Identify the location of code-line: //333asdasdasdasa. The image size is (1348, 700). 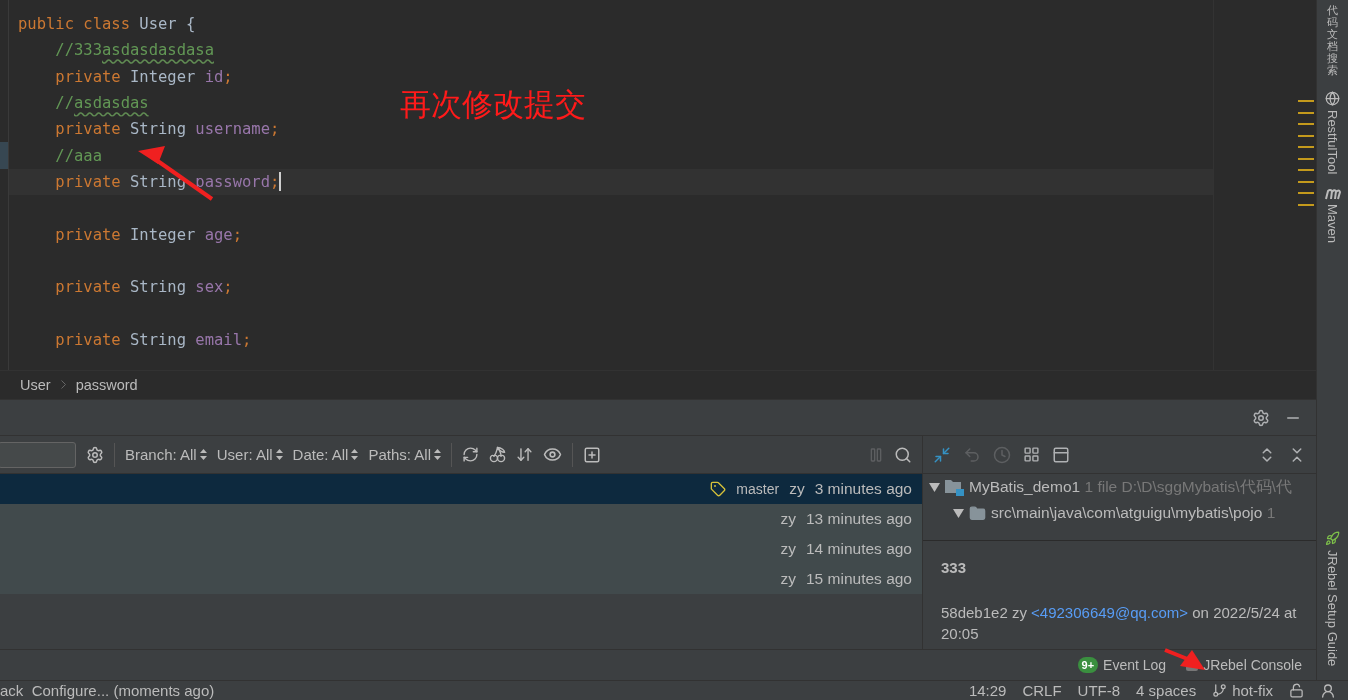
(134, 50).